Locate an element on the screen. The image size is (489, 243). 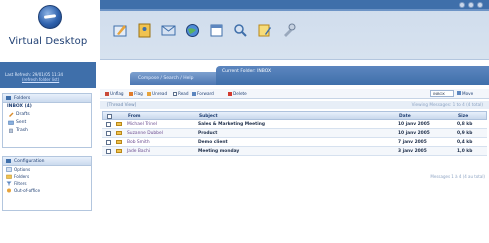
column-date: Date is located at coordinates (405, 116).